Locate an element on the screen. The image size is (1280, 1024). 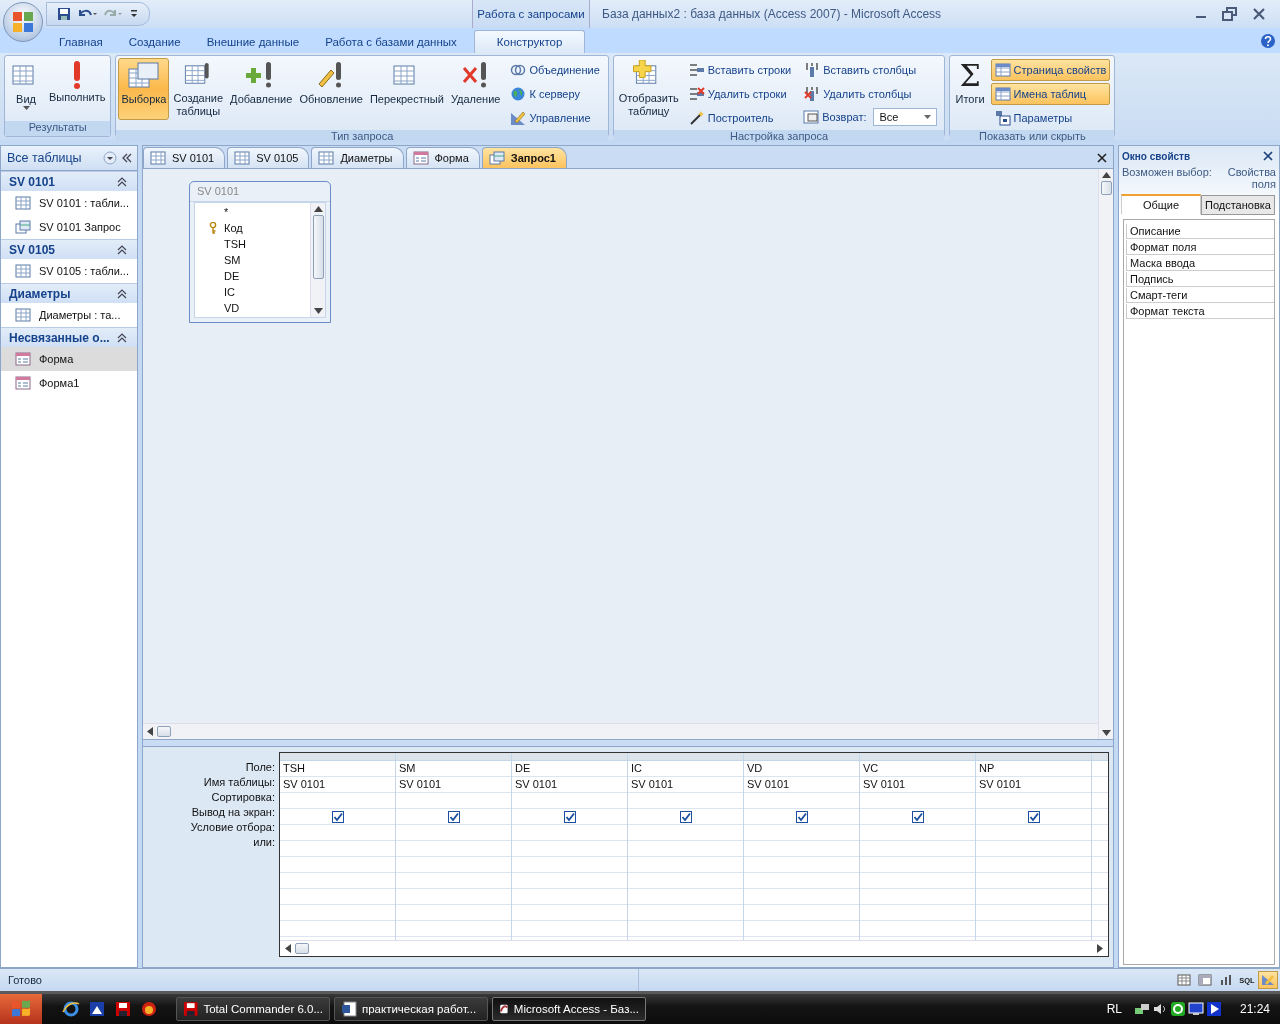
row-label: Сортировка: is located at coordinates (243, 797).